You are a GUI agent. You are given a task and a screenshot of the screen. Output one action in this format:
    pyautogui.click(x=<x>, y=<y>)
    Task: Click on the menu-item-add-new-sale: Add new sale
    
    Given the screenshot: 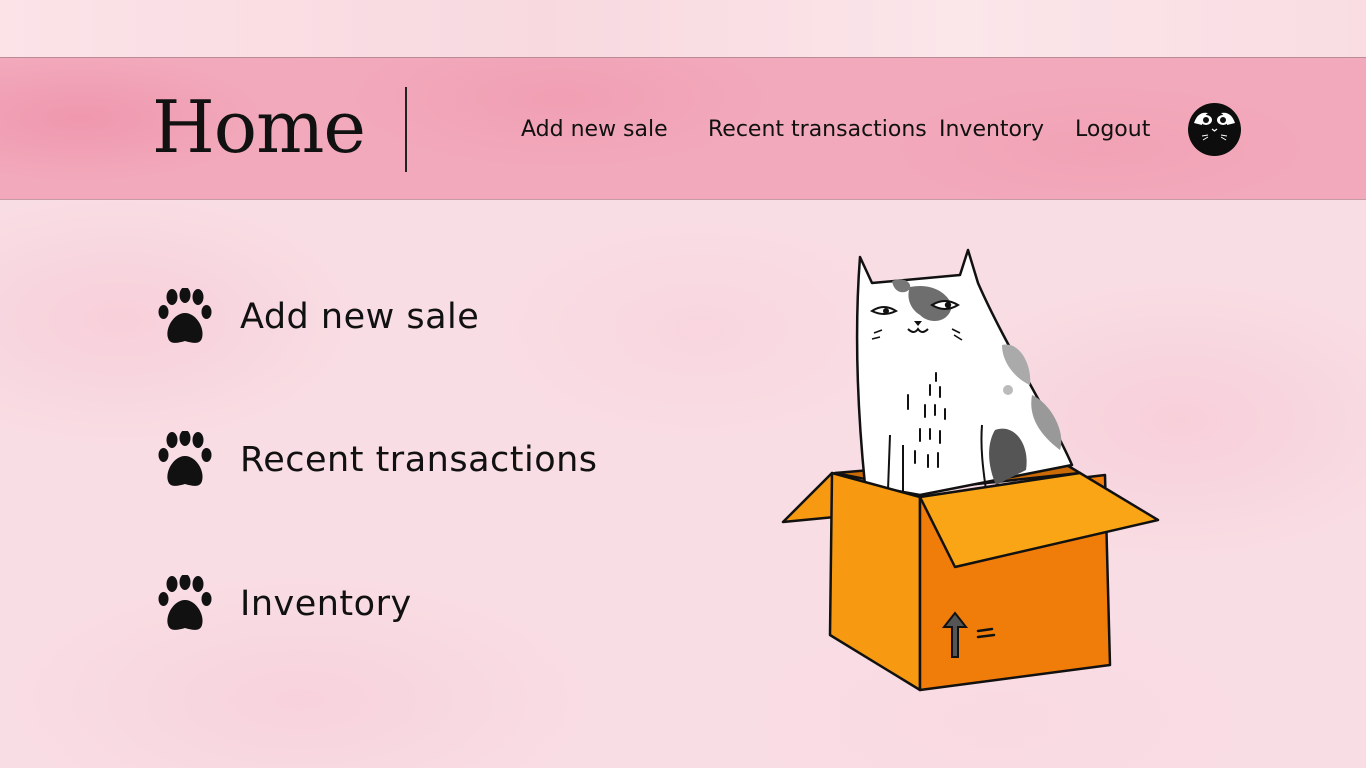 What is the action you would take?
    pyautogui.click(x=368, y=318)
    